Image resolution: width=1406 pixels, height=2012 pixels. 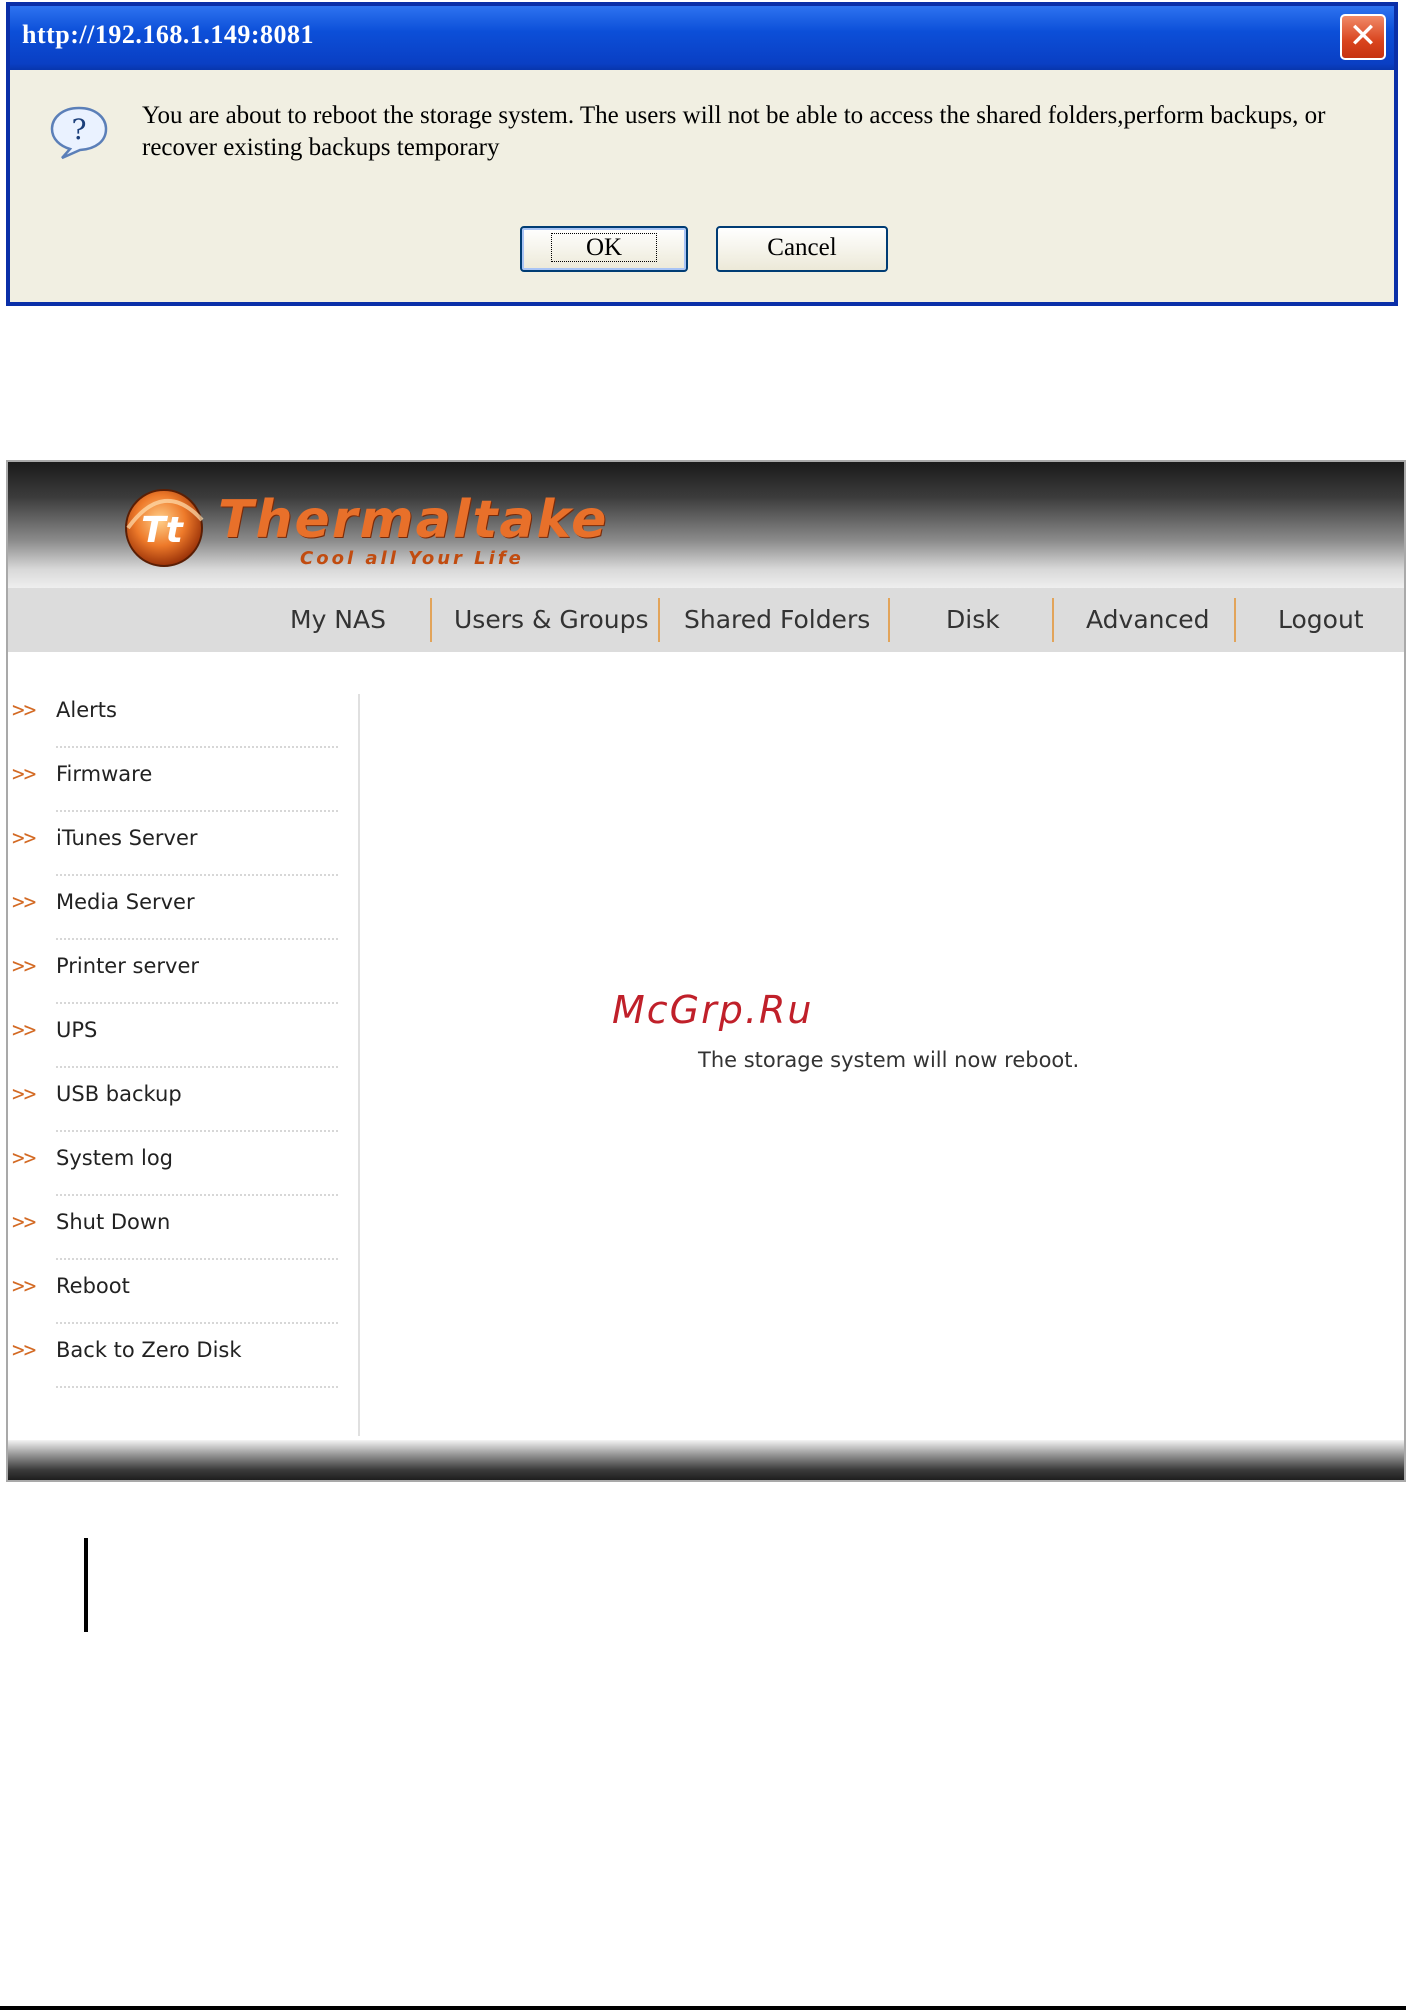 I want to click on brand-name: Thermaltake, so click(x=413, y=520).